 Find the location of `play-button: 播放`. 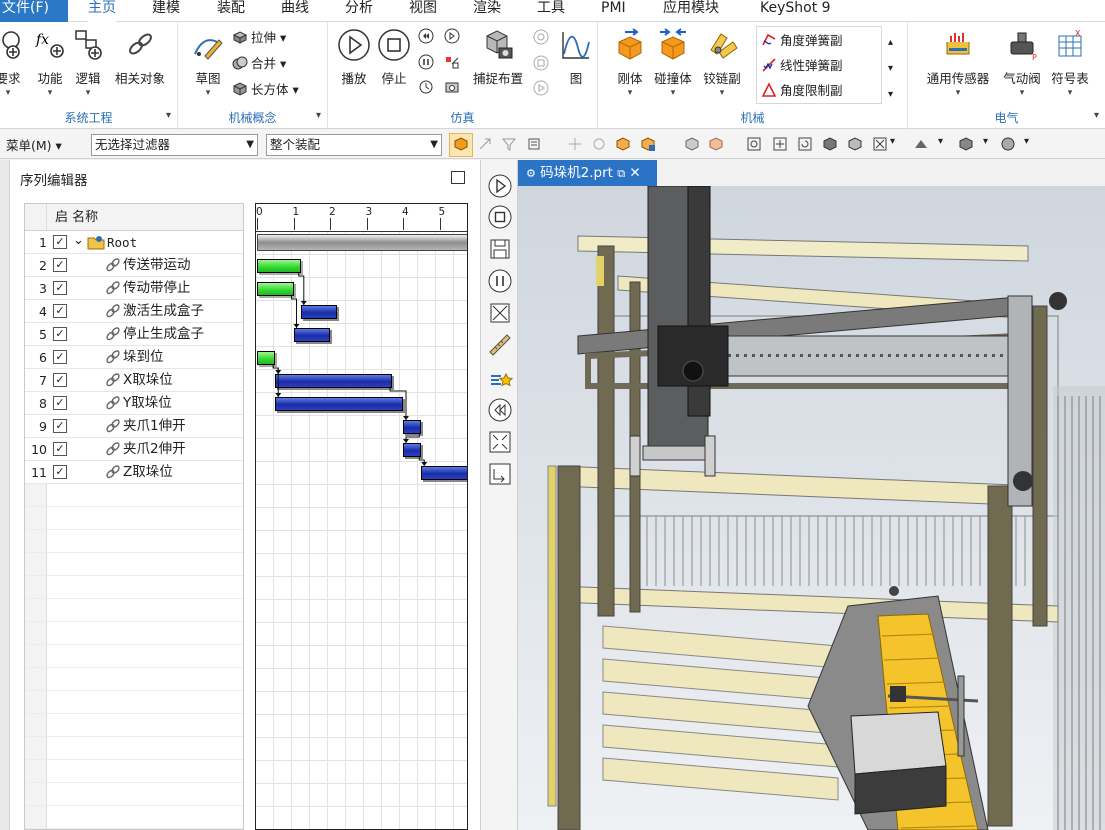

play-button: 播放 is located at coordinates (354, 66).